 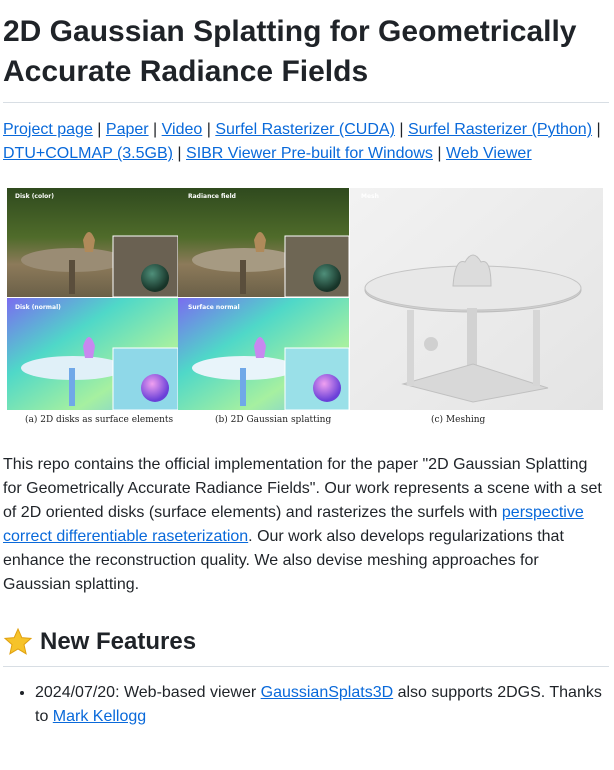 I want to click on star-icon, so click(x=18, y=642).